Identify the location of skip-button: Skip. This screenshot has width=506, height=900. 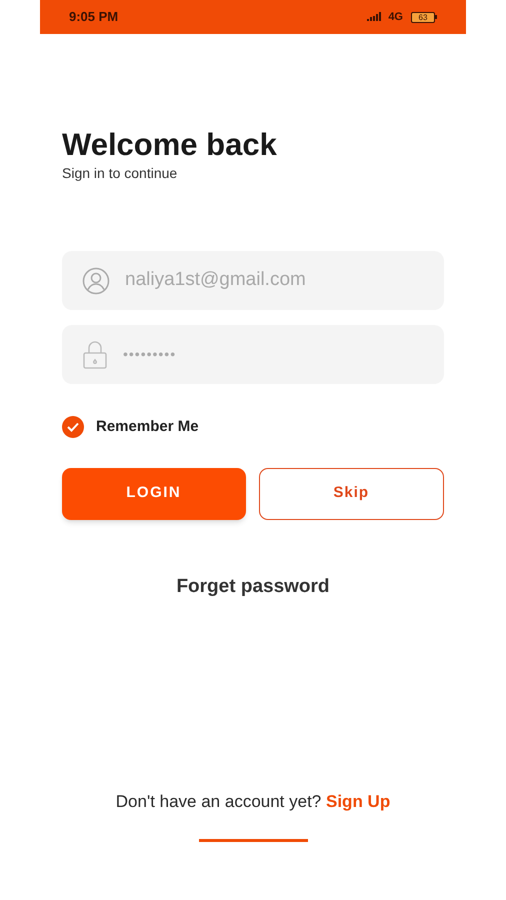
(351, 494).